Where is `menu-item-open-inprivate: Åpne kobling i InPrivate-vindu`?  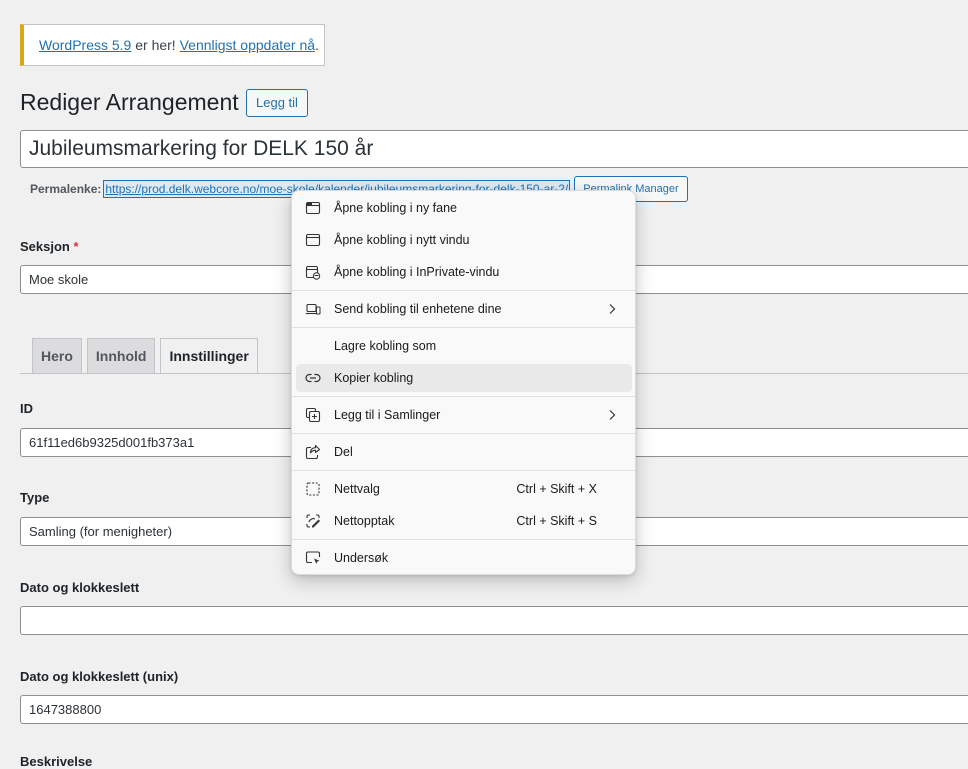 menu-item-open-inprivate: Åpne kobling i InPrivate-vindu is located at coordinates (464, 272).